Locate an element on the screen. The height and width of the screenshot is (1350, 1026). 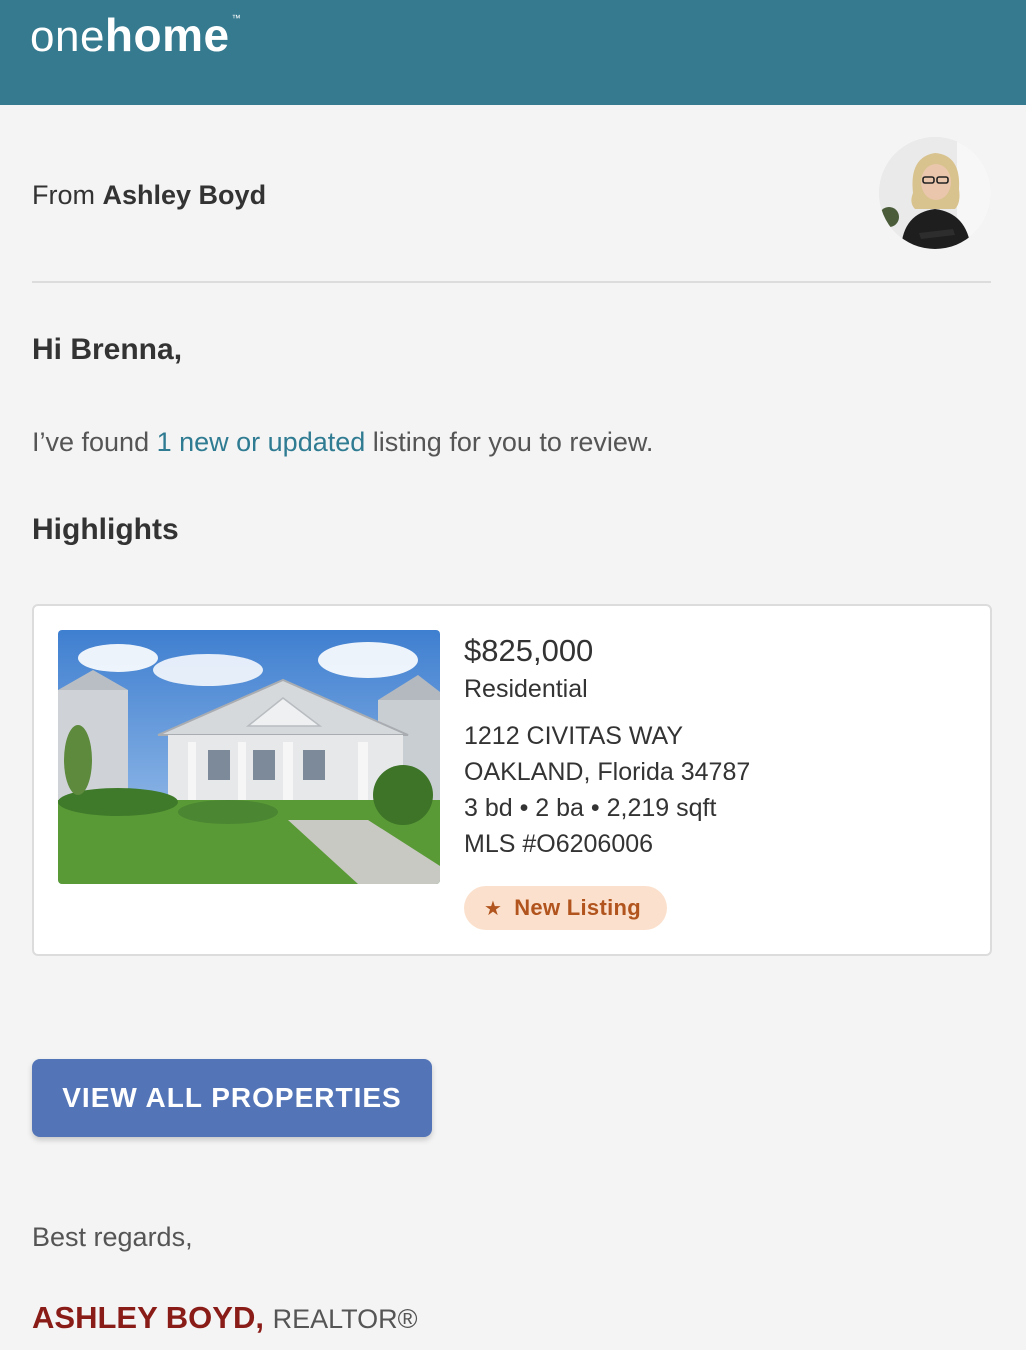
signature: ASHLEY BOYD, REALTOR® is located at coordinates (225, 1318).